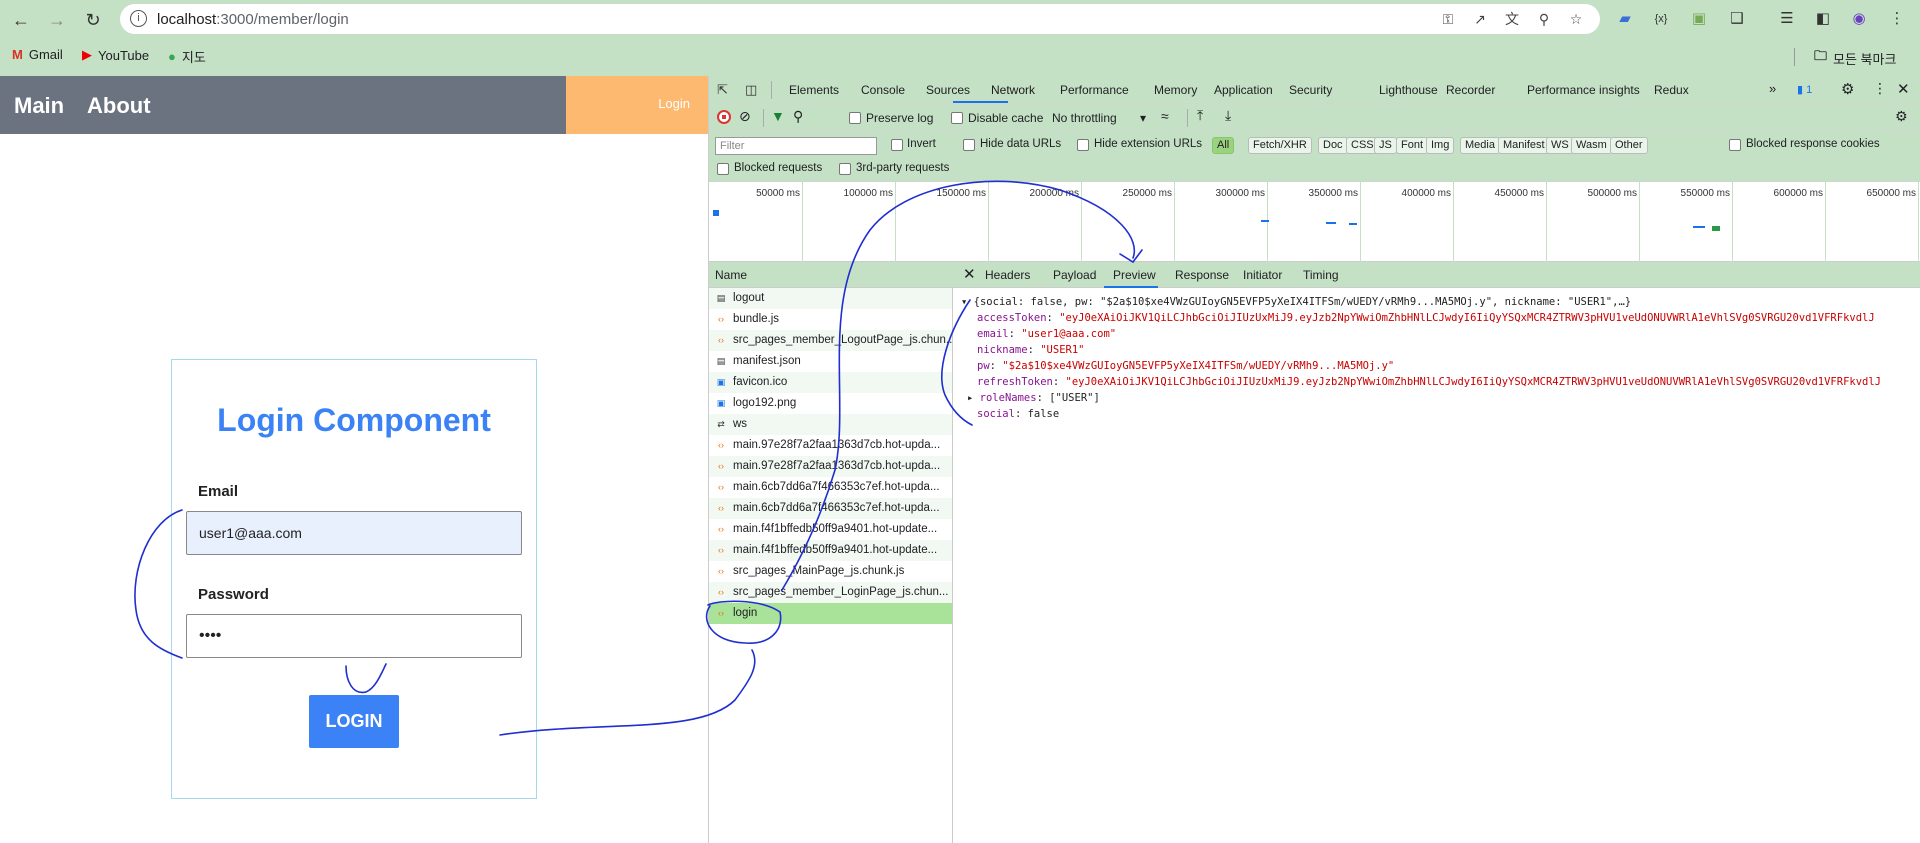 The height and width of the screenshot is (843, 1920). What do you see at coordinates (21, 20) in the screenshot?
I see `back-arrow-icon: ←` at bounding box center [21, 20].